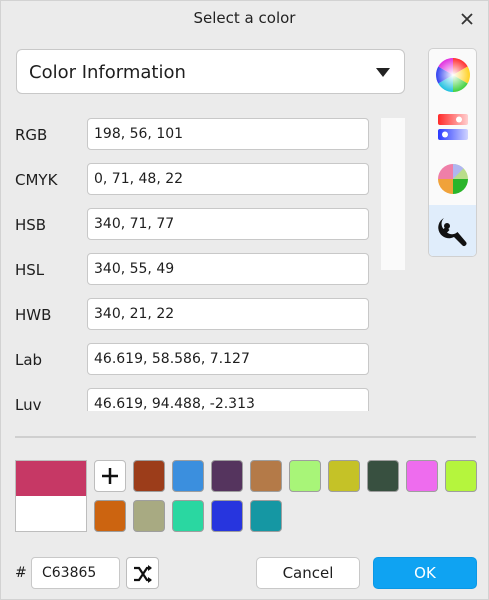 Image resolution: width=489 pixels, height=600 pixels. I want to click on row-label: CMYK, so click(36, 180).